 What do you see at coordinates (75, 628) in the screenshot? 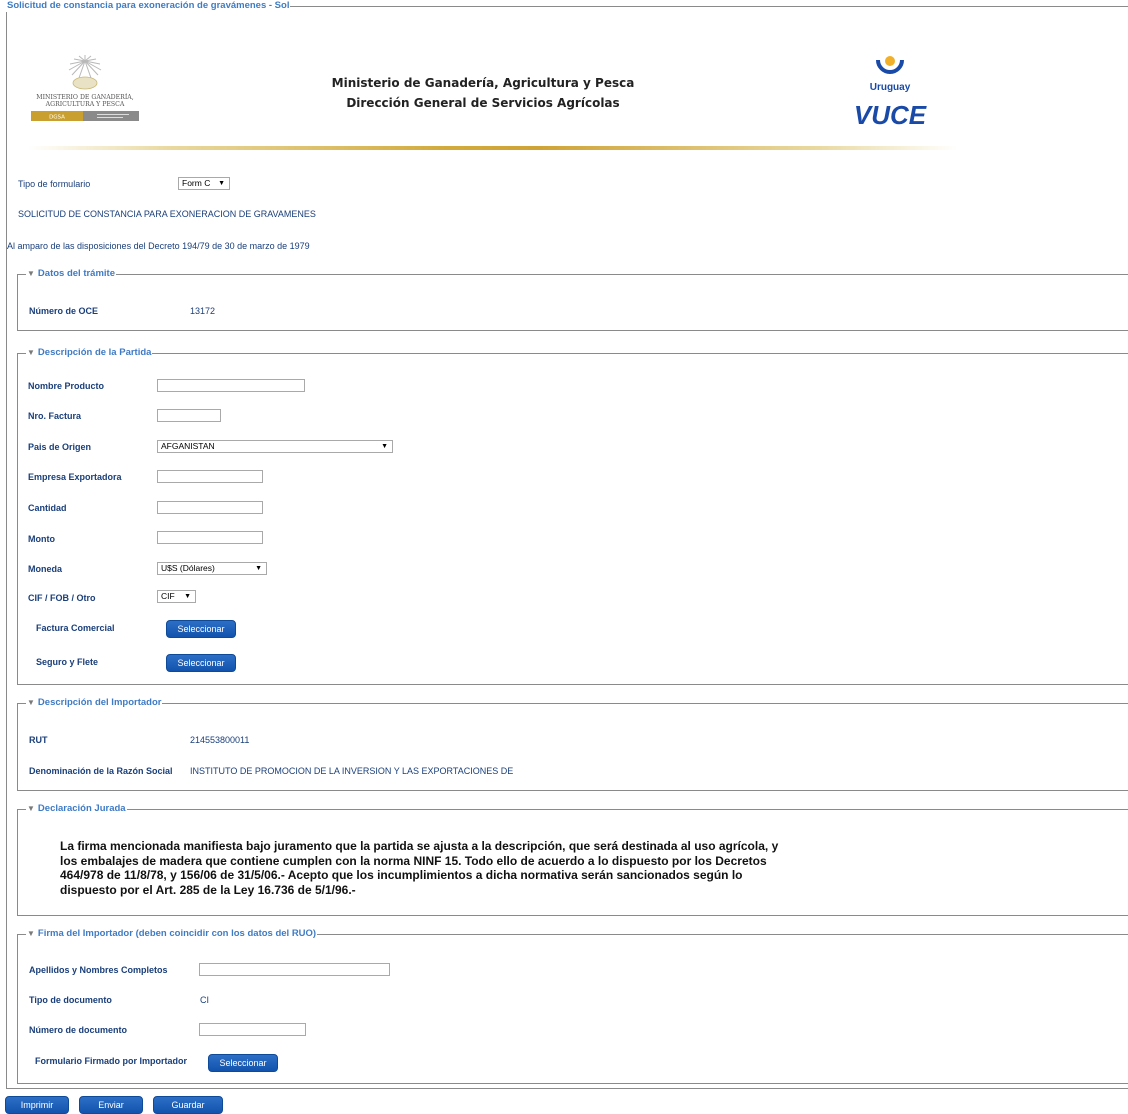
I see `factura-comercial-label: Factura Comercial` at bounding box center [75, 628].